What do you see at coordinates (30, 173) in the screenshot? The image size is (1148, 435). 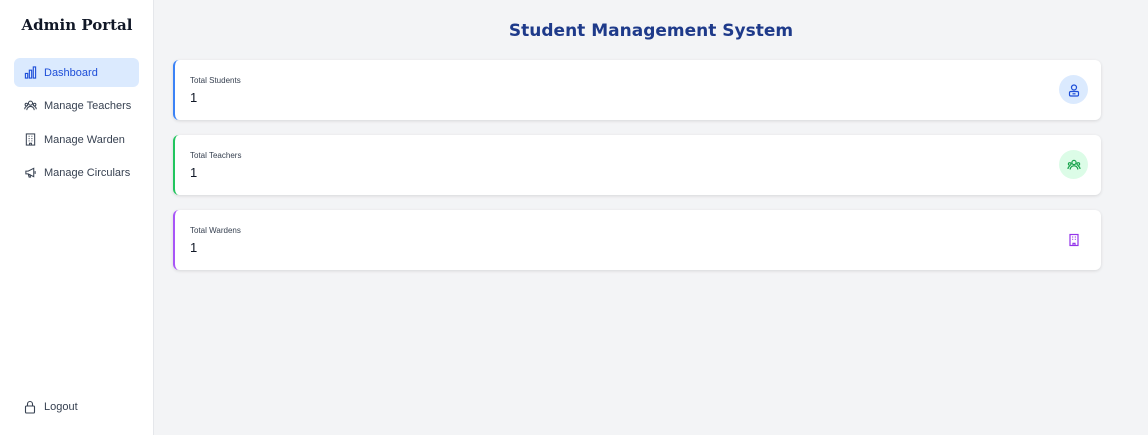 I see `megaphone-icon` at bounding box center [30, 173].